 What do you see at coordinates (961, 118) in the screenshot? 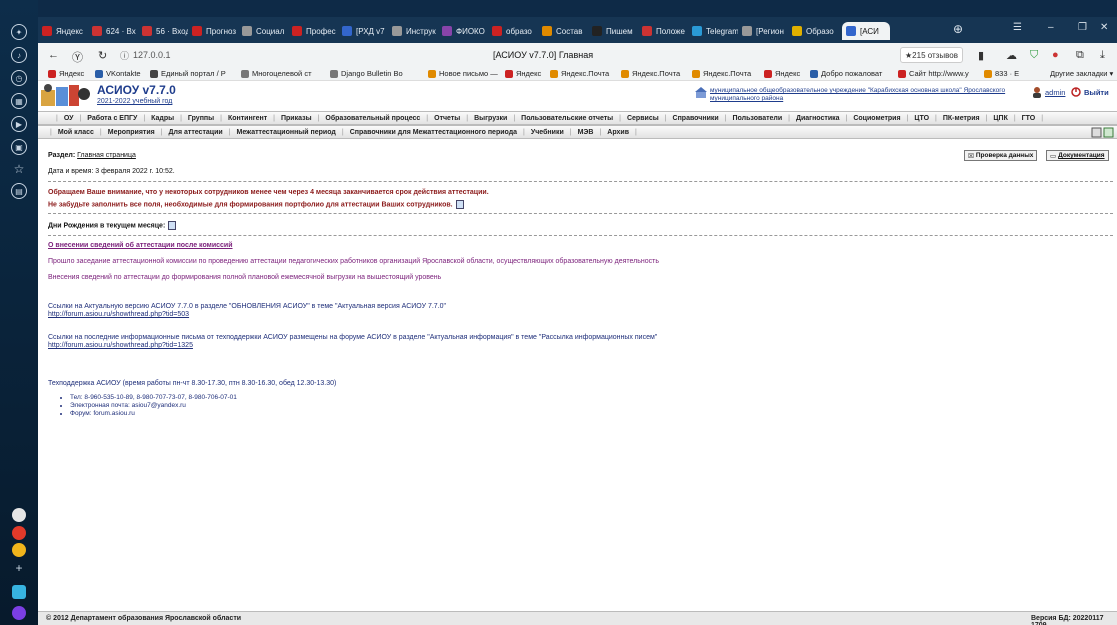
I see `menu-item: ПК-метрия` at bounding box center [961, 118].